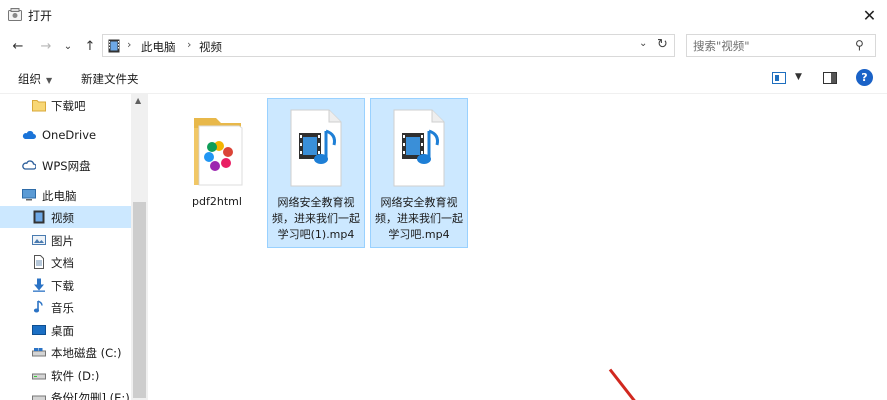  Describe the element at coordinates (68, 46) in the screenshot. I see `recent-locations-button: ⌄` at that location.